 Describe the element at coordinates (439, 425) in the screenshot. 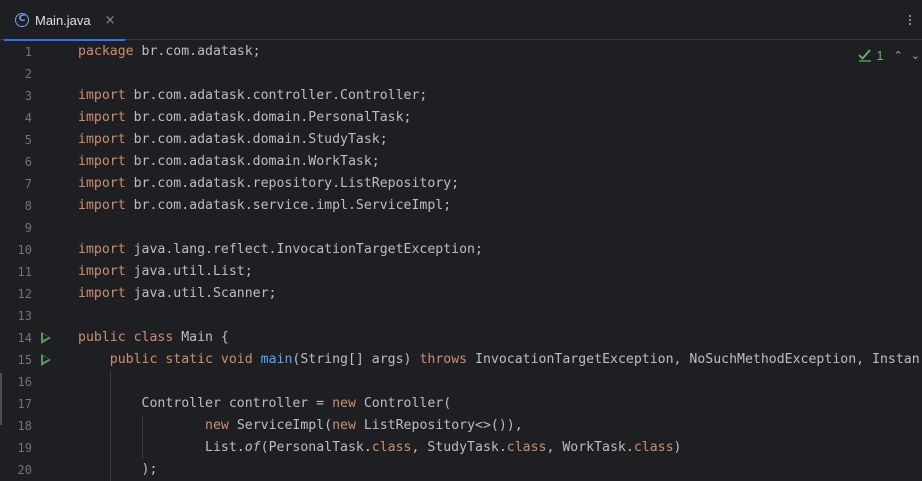

I see `code-token: ListRepository<>()),` at that location.